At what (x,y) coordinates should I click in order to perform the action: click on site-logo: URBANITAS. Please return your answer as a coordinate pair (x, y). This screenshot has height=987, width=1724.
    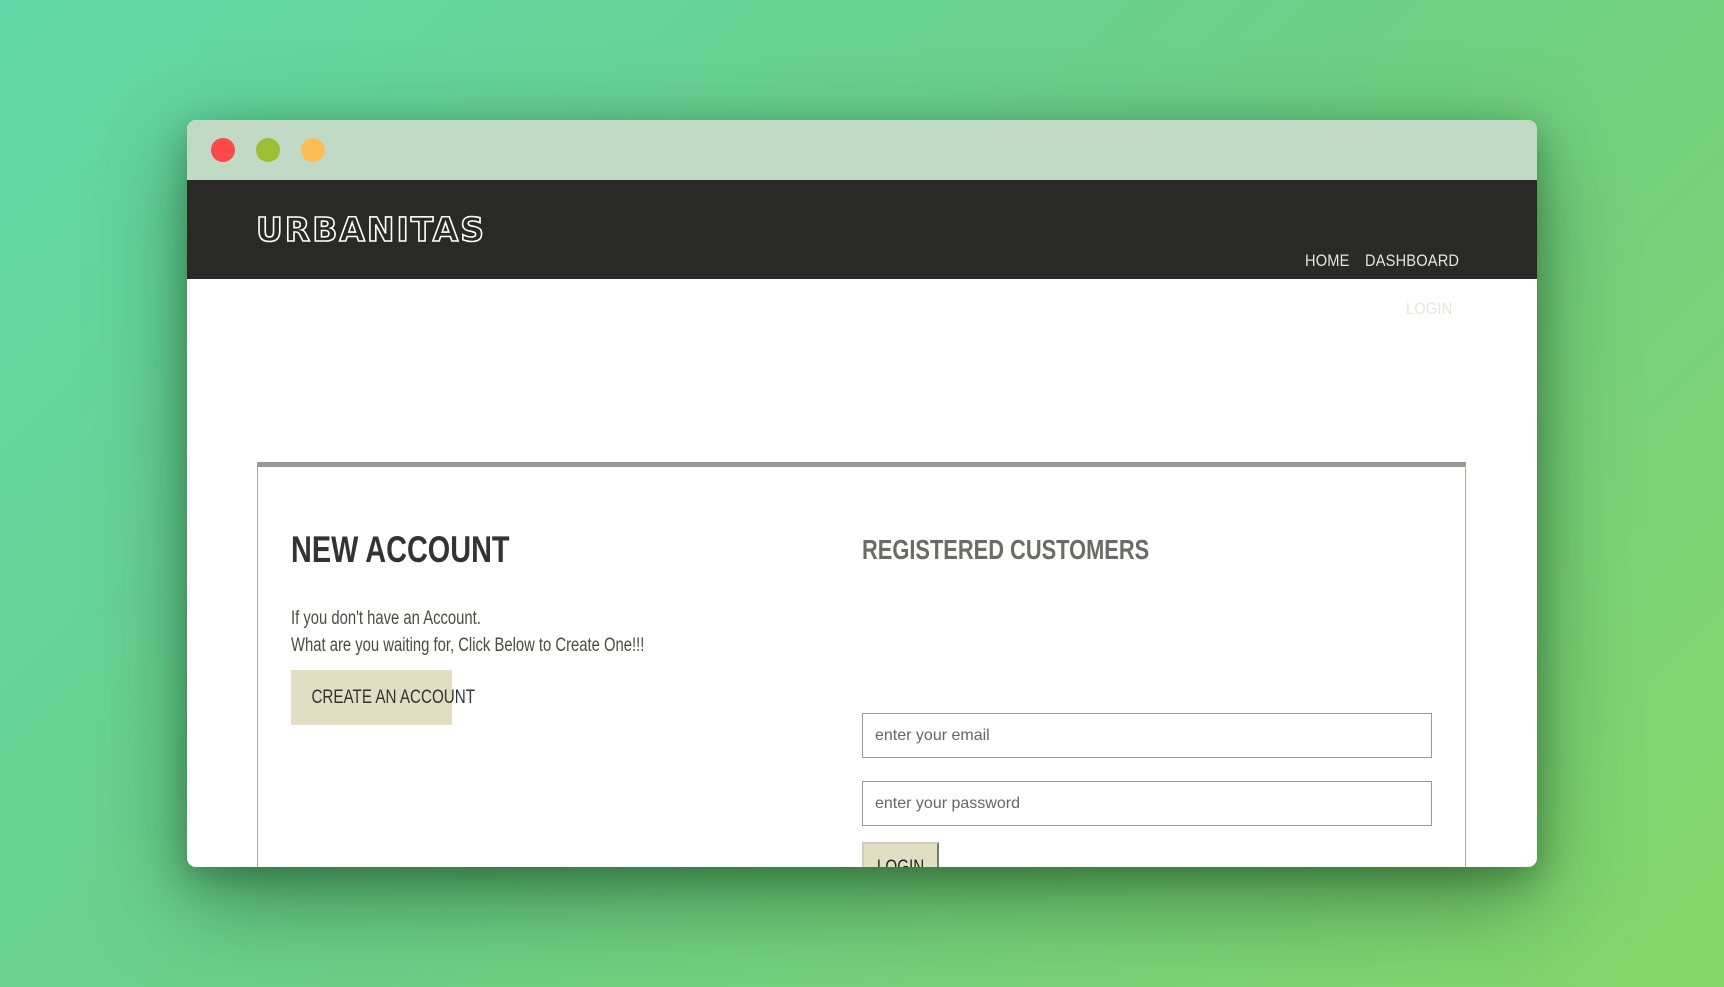
    Looking at the image, I should click on (370, 230).